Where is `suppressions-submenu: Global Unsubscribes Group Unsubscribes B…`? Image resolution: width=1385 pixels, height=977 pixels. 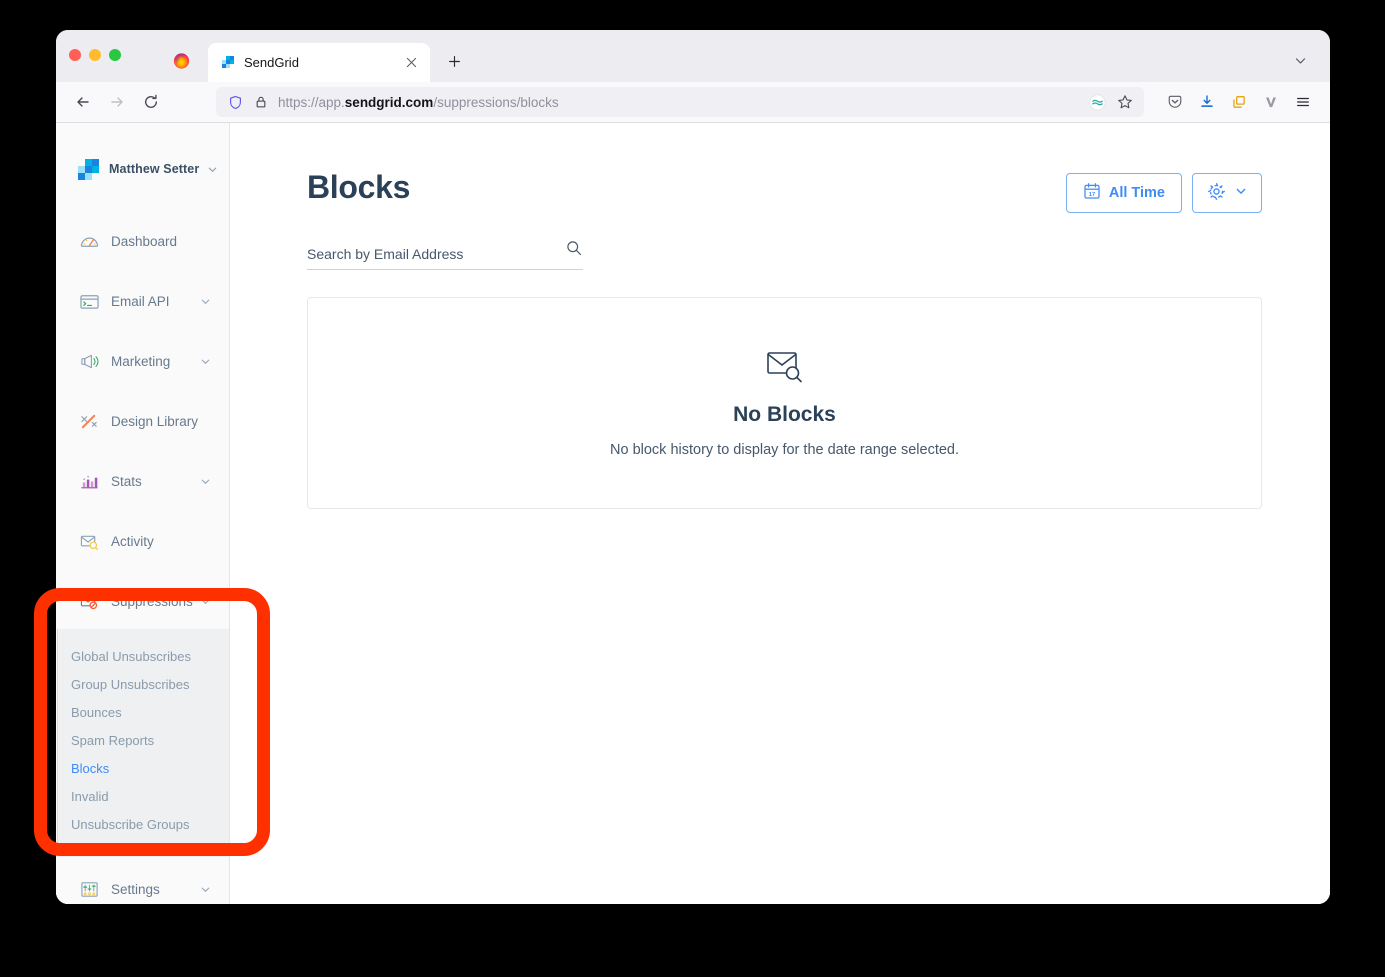 suppressions-submenu: Global Unsubscribes Group Unsubscribes B… is located at coordinates (143, 743).